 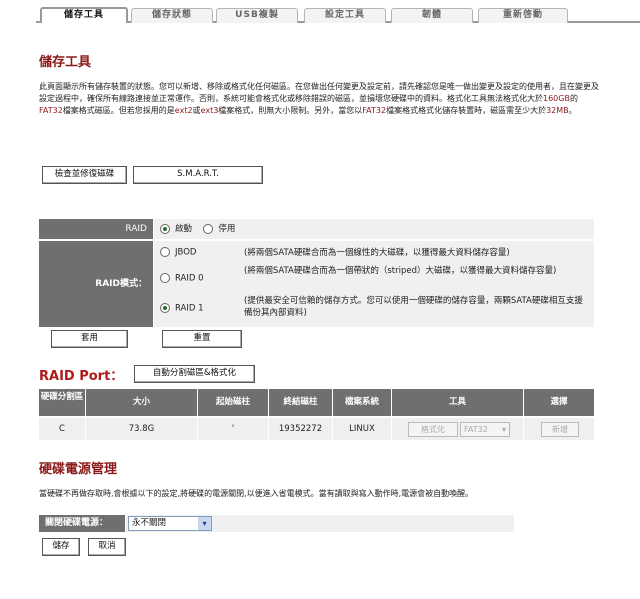 I want to click on power-title: 硬碟電源管理, so click(x=78, y=469).